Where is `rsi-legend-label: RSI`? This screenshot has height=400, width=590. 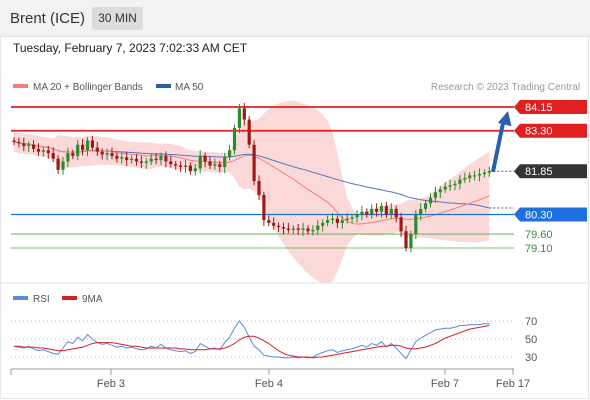 rsi-legend-label: RSI is located at coordinates (41, 299).